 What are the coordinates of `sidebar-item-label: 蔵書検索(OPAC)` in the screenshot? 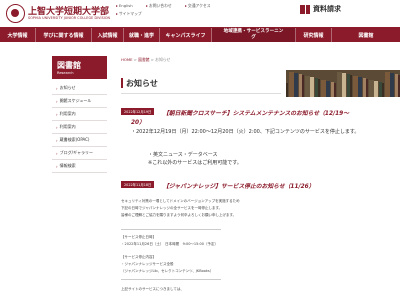 It's located at (74, 139).